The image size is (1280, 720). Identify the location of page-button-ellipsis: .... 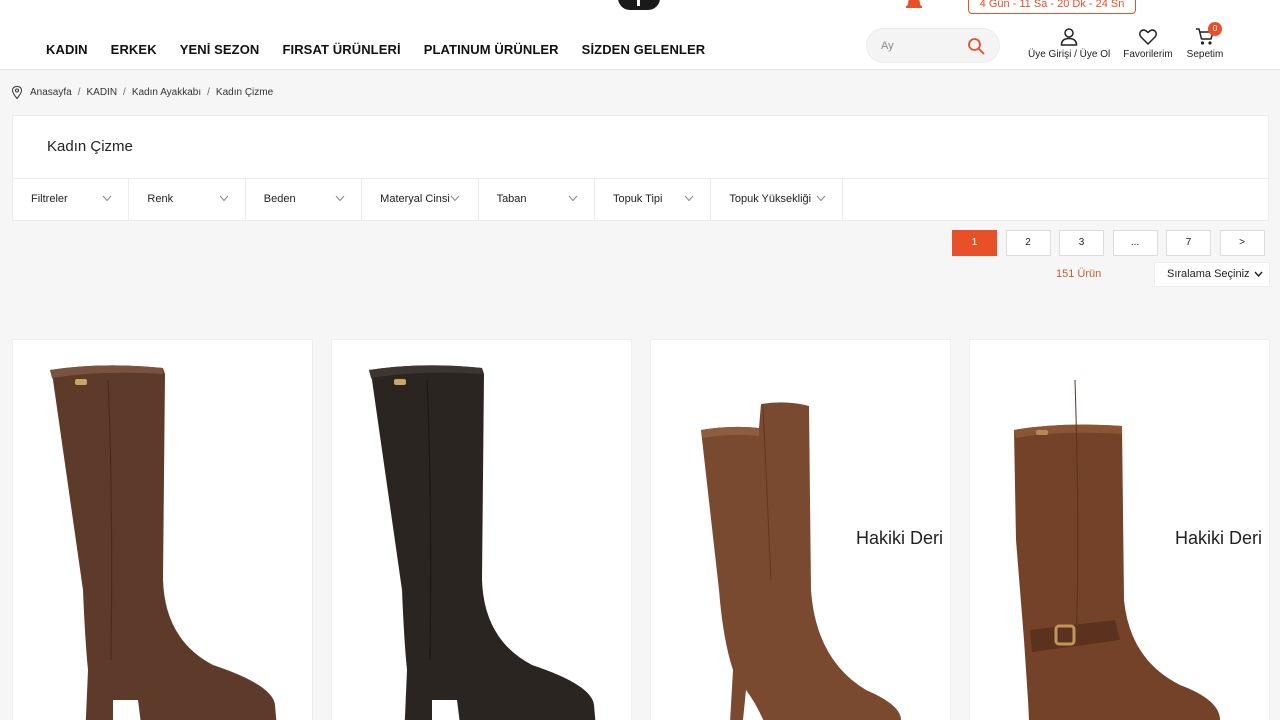
(1135, 243).